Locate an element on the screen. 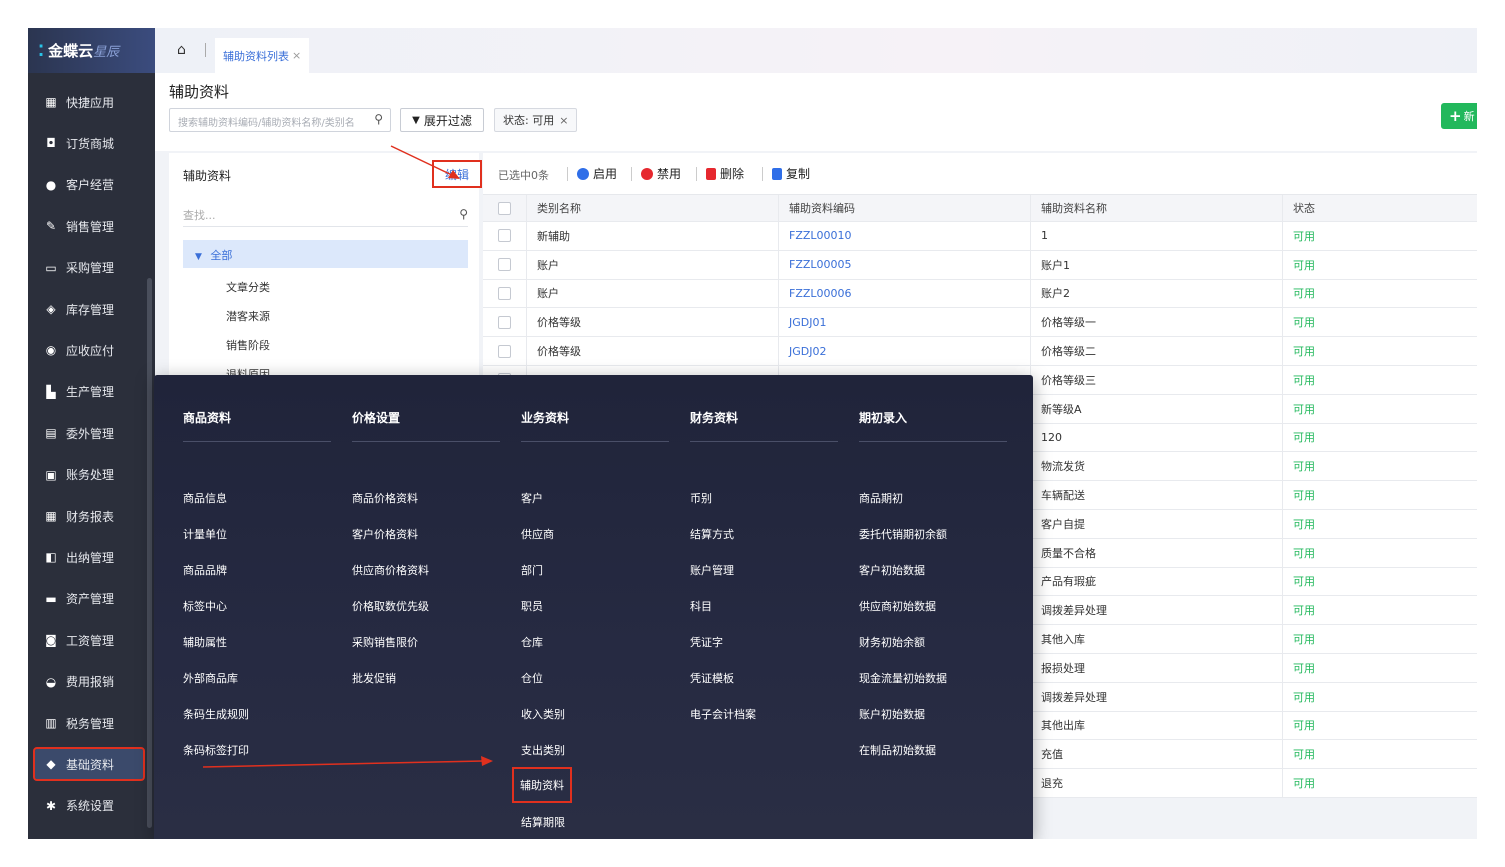  menu-item: 电子会计档案 is located at coordinates (723, 714).